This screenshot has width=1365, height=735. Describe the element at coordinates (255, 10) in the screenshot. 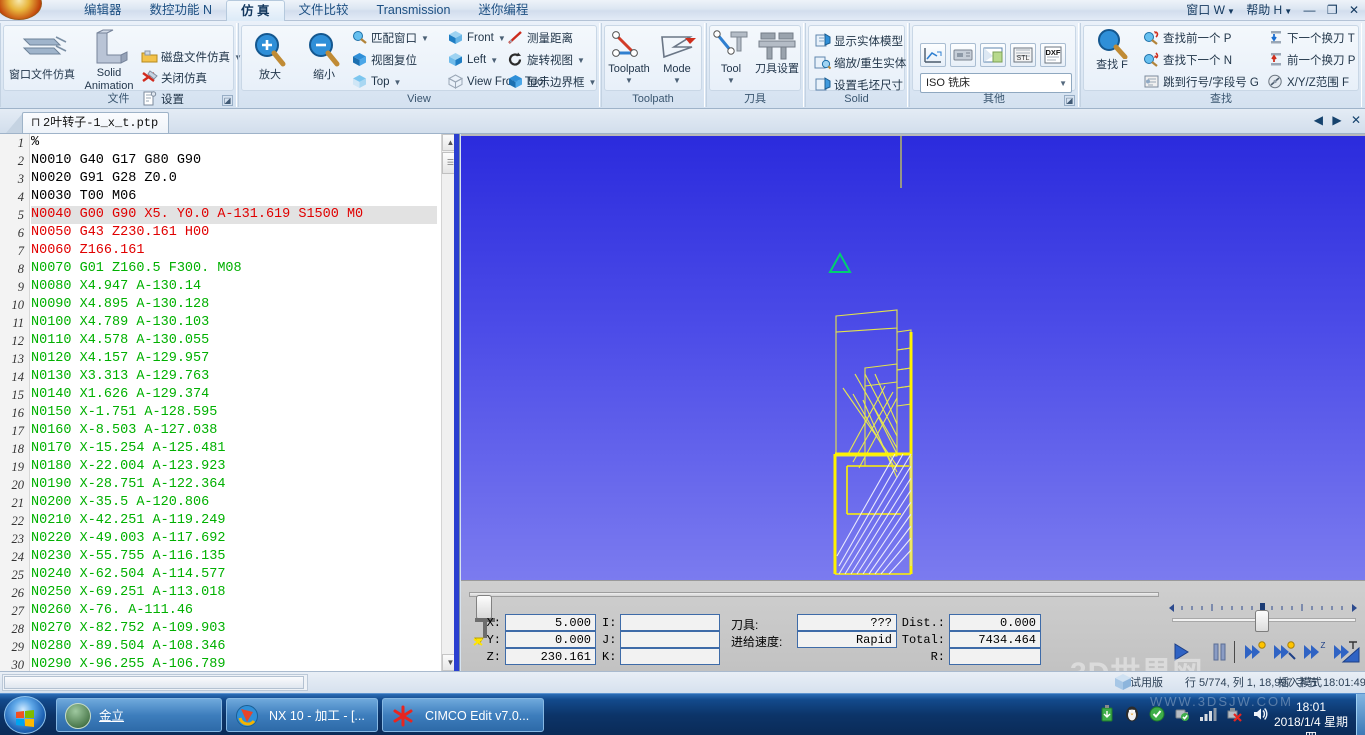

I see `menu-tab-2: 仿 真` at that location.